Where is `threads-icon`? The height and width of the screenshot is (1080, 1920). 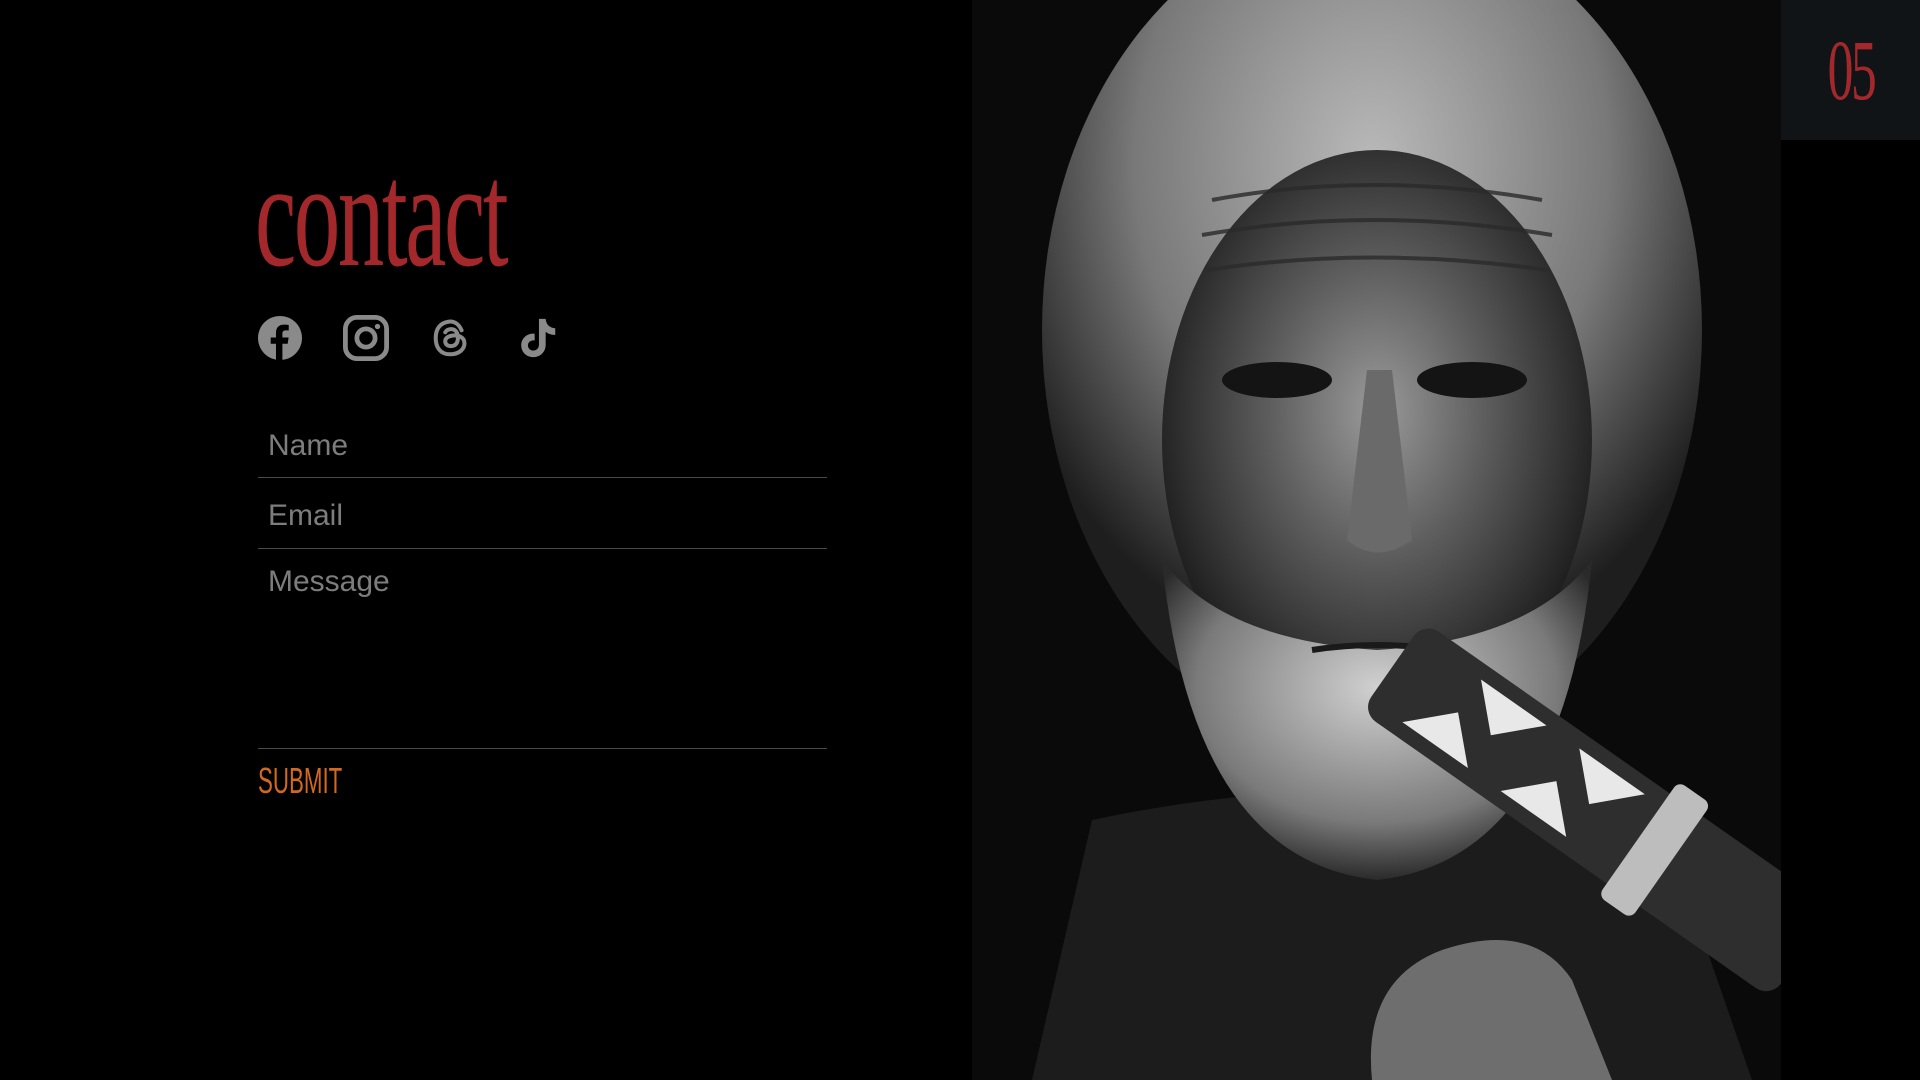
threads-icon is located at coordinates (450, 338).